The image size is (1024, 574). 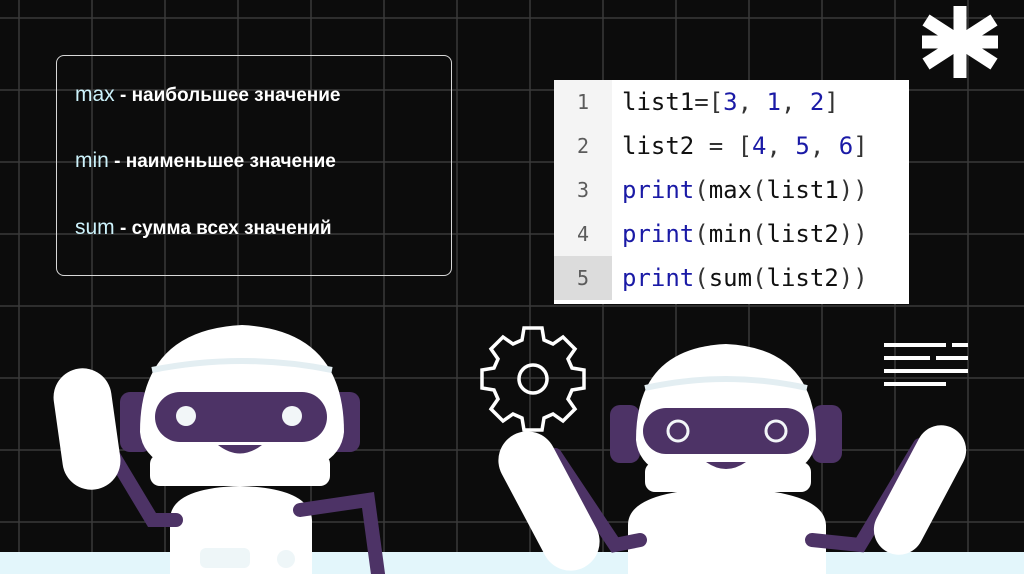 I want to click on text-lines-icon, so click(x=926, y=364).